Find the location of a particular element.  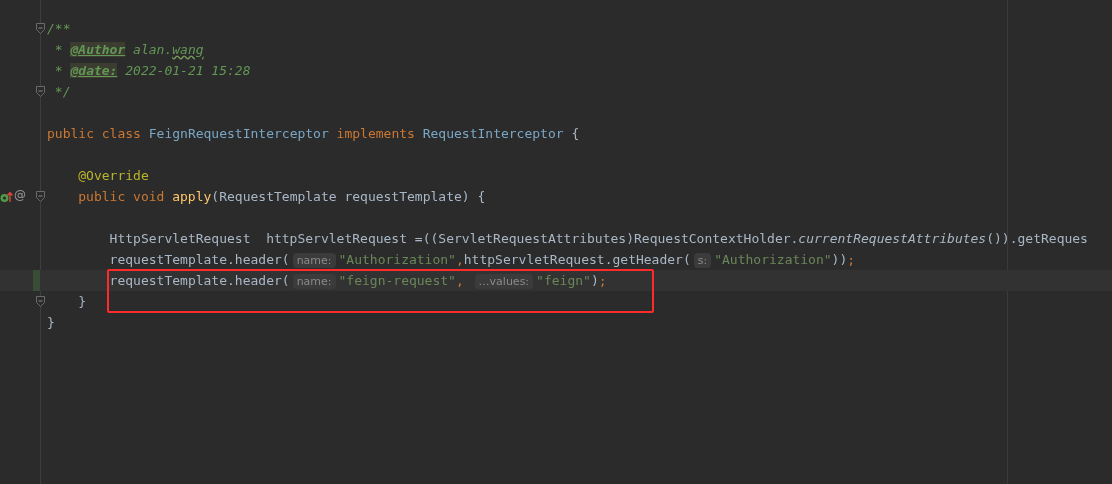

class-name: FeignRequestInterceptor is located at coordinates (238, 133).